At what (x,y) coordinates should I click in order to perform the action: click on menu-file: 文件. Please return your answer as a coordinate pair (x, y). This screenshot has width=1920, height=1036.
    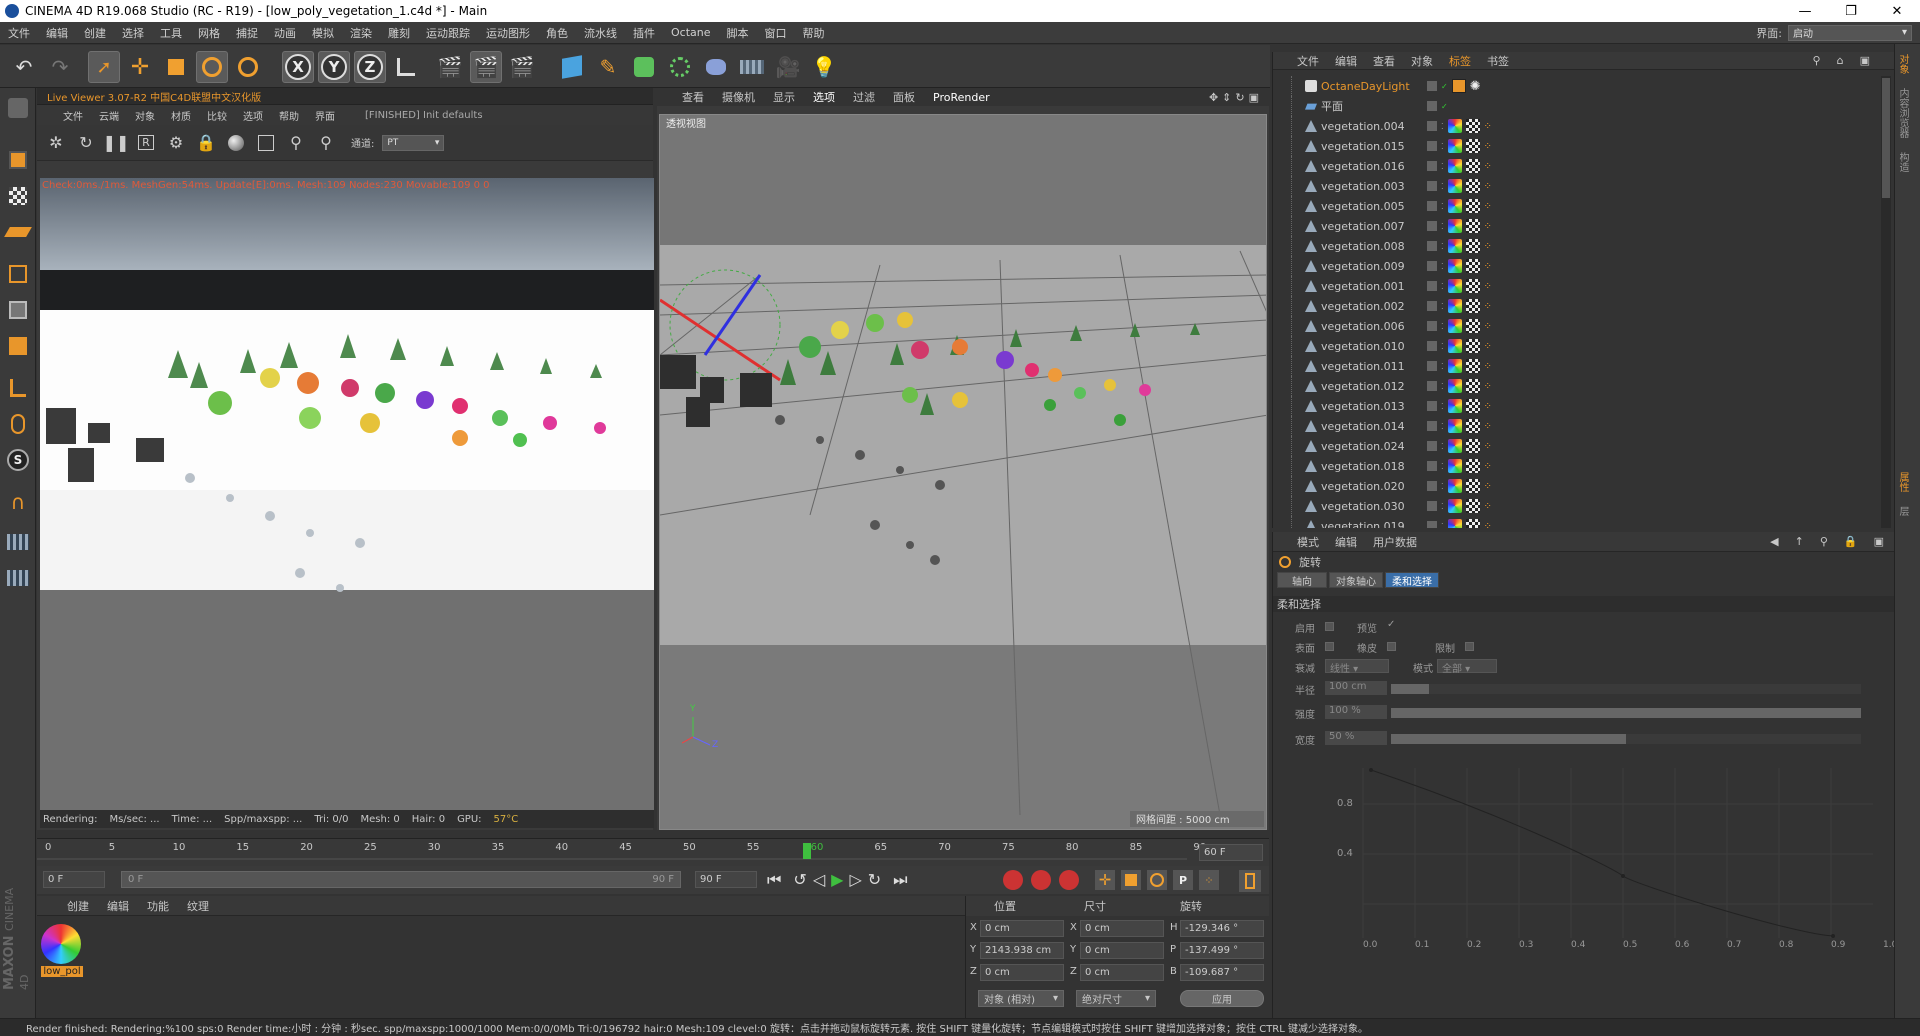
    Looking at the image, I should click on (19, 33).